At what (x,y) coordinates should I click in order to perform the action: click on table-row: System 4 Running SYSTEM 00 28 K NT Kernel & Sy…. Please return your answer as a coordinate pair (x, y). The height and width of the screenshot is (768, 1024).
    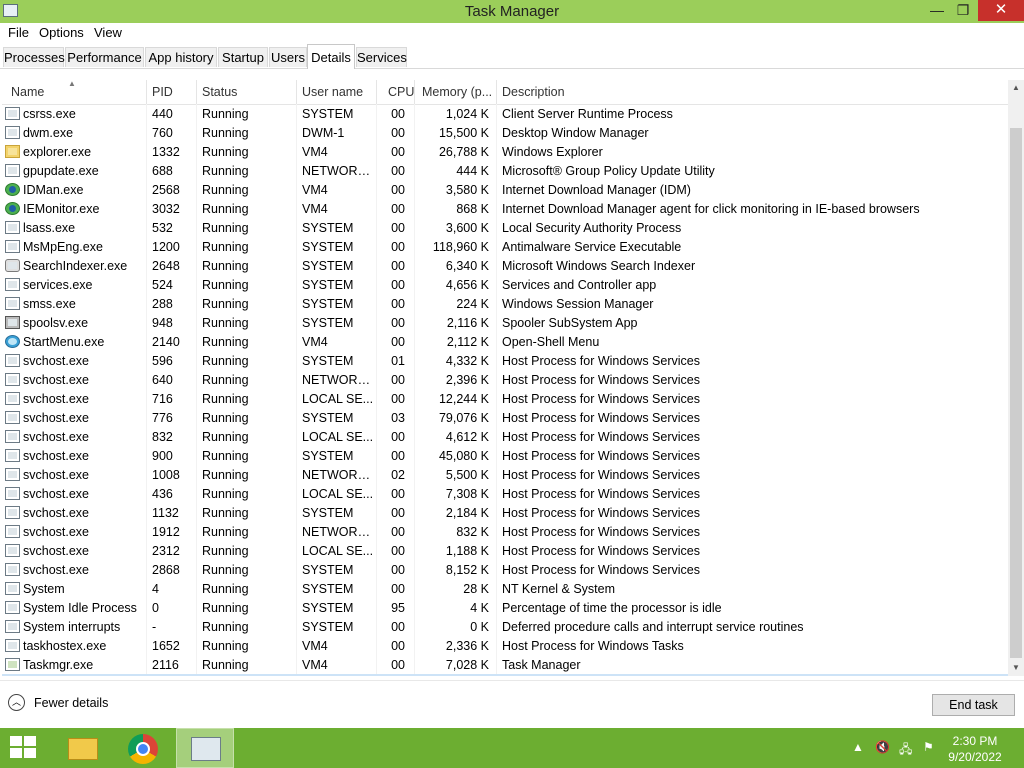
    Looking at the image, I should click on (505, 589).